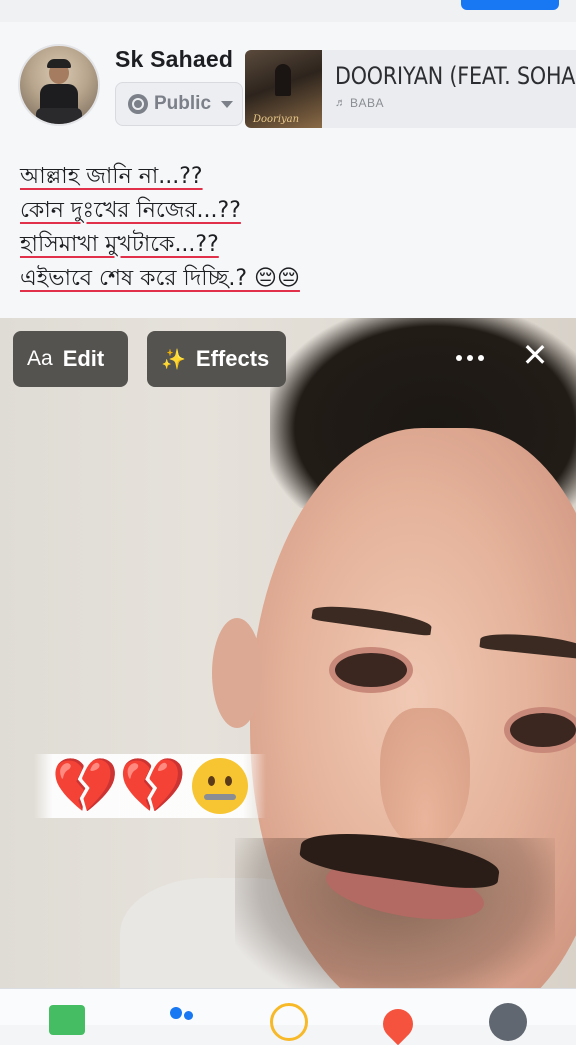 Image resolution: width=576 pixels, height=1045 pixels. Describe the element at coordinates (183, 103) in the screenshot. I see `privacy-label: Public` at that location.